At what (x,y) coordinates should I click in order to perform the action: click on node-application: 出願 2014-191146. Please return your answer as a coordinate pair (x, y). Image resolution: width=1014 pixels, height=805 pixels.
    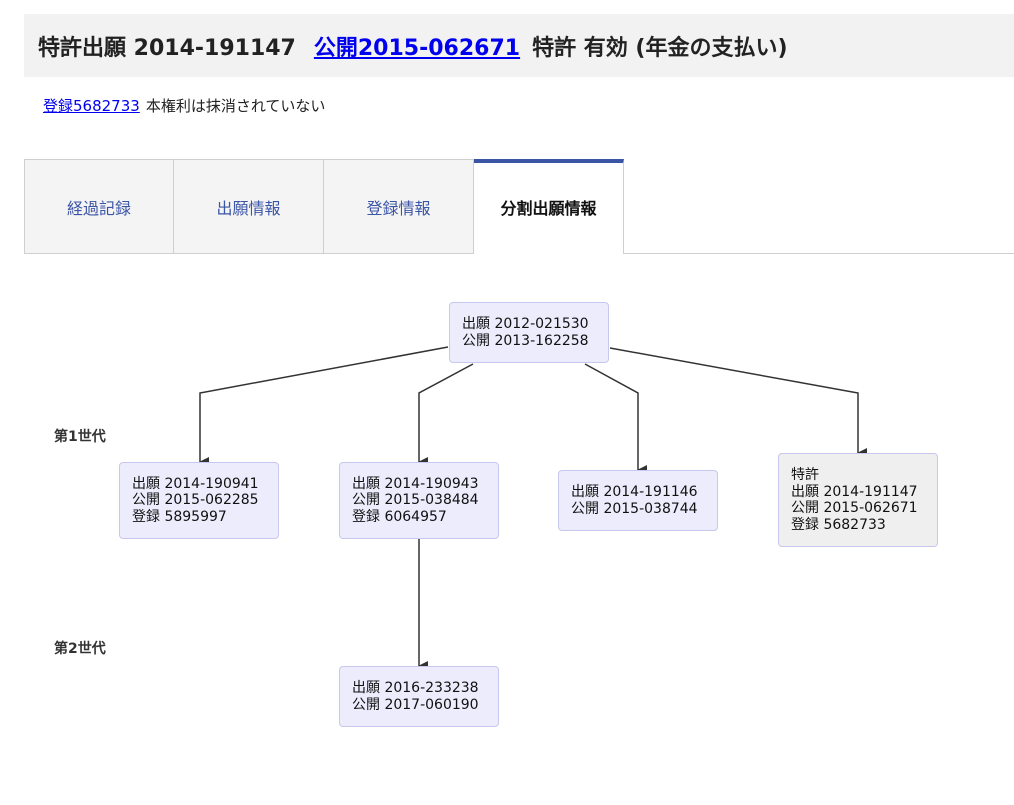
    Looking at the image, I should click on (634, 492).